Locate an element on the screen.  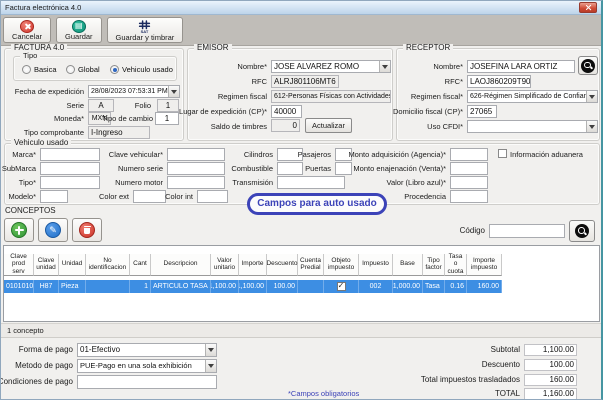
add-concepto-button is located at coordinates (19, 230).